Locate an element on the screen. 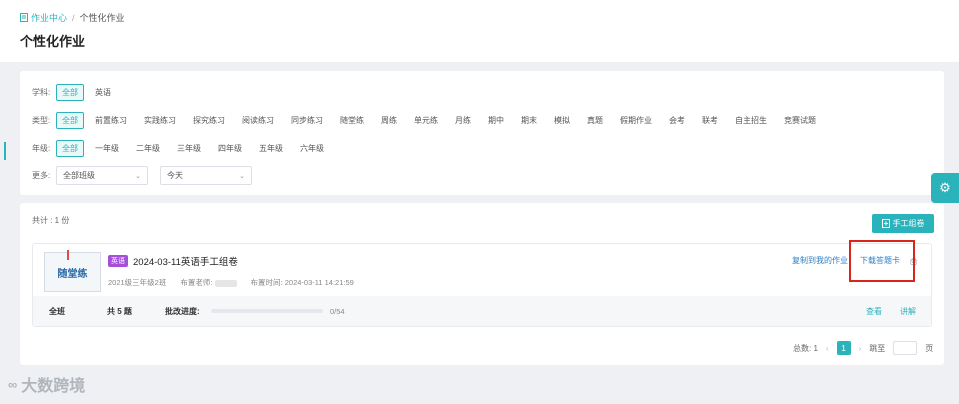 The height and width of the screenshot is (404, 959). breadcrumb: 作业中心 / 个性化作业 is located at coordinates (72, 17).